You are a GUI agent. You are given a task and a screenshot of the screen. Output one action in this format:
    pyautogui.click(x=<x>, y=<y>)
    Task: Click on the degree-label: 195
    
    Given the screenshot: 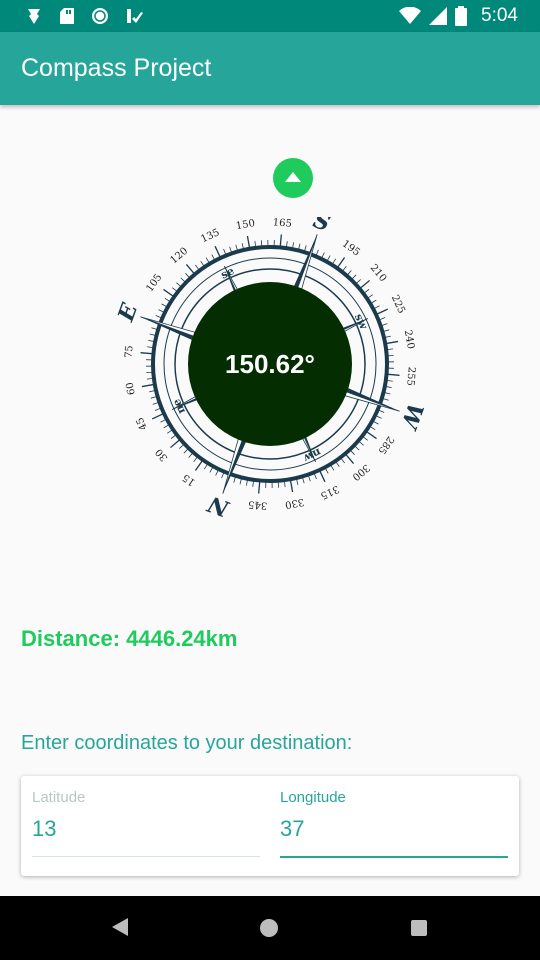 What is the action you would take?
    pyautogui.click(x=351, y=249)
    